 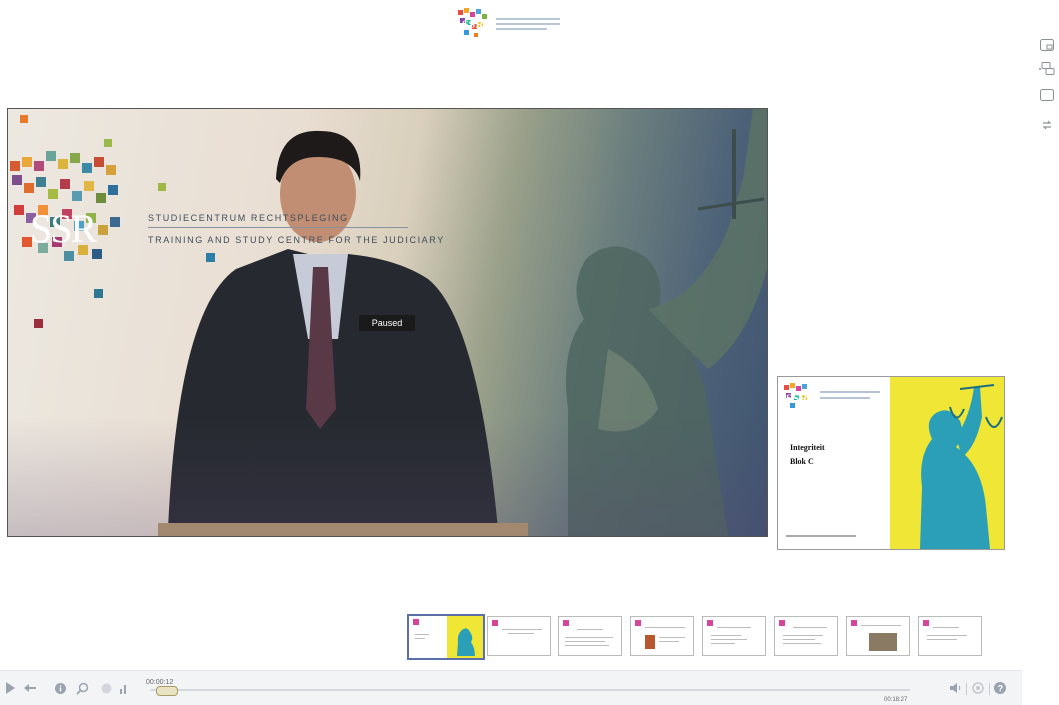 I want to click on settings-icon, so click(x=978, y=688).